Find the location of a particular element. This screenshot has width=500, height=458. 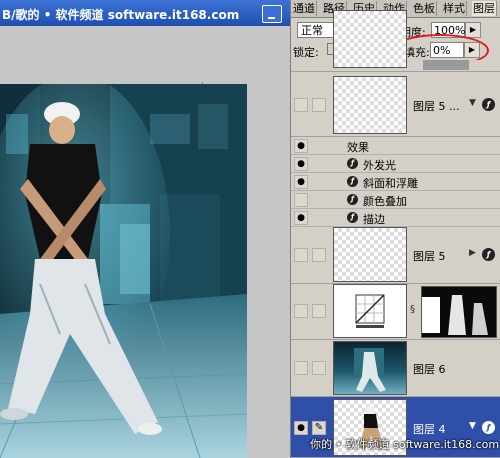

layer-row-curves: § is located at coordinates (395, 312).